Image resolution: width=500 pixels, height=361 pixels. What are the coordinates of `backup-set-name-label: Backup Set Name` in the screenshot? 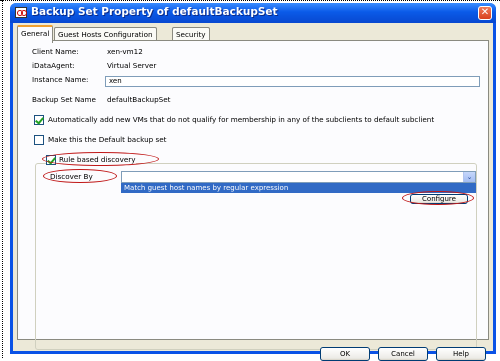 It's located at (64, 99).